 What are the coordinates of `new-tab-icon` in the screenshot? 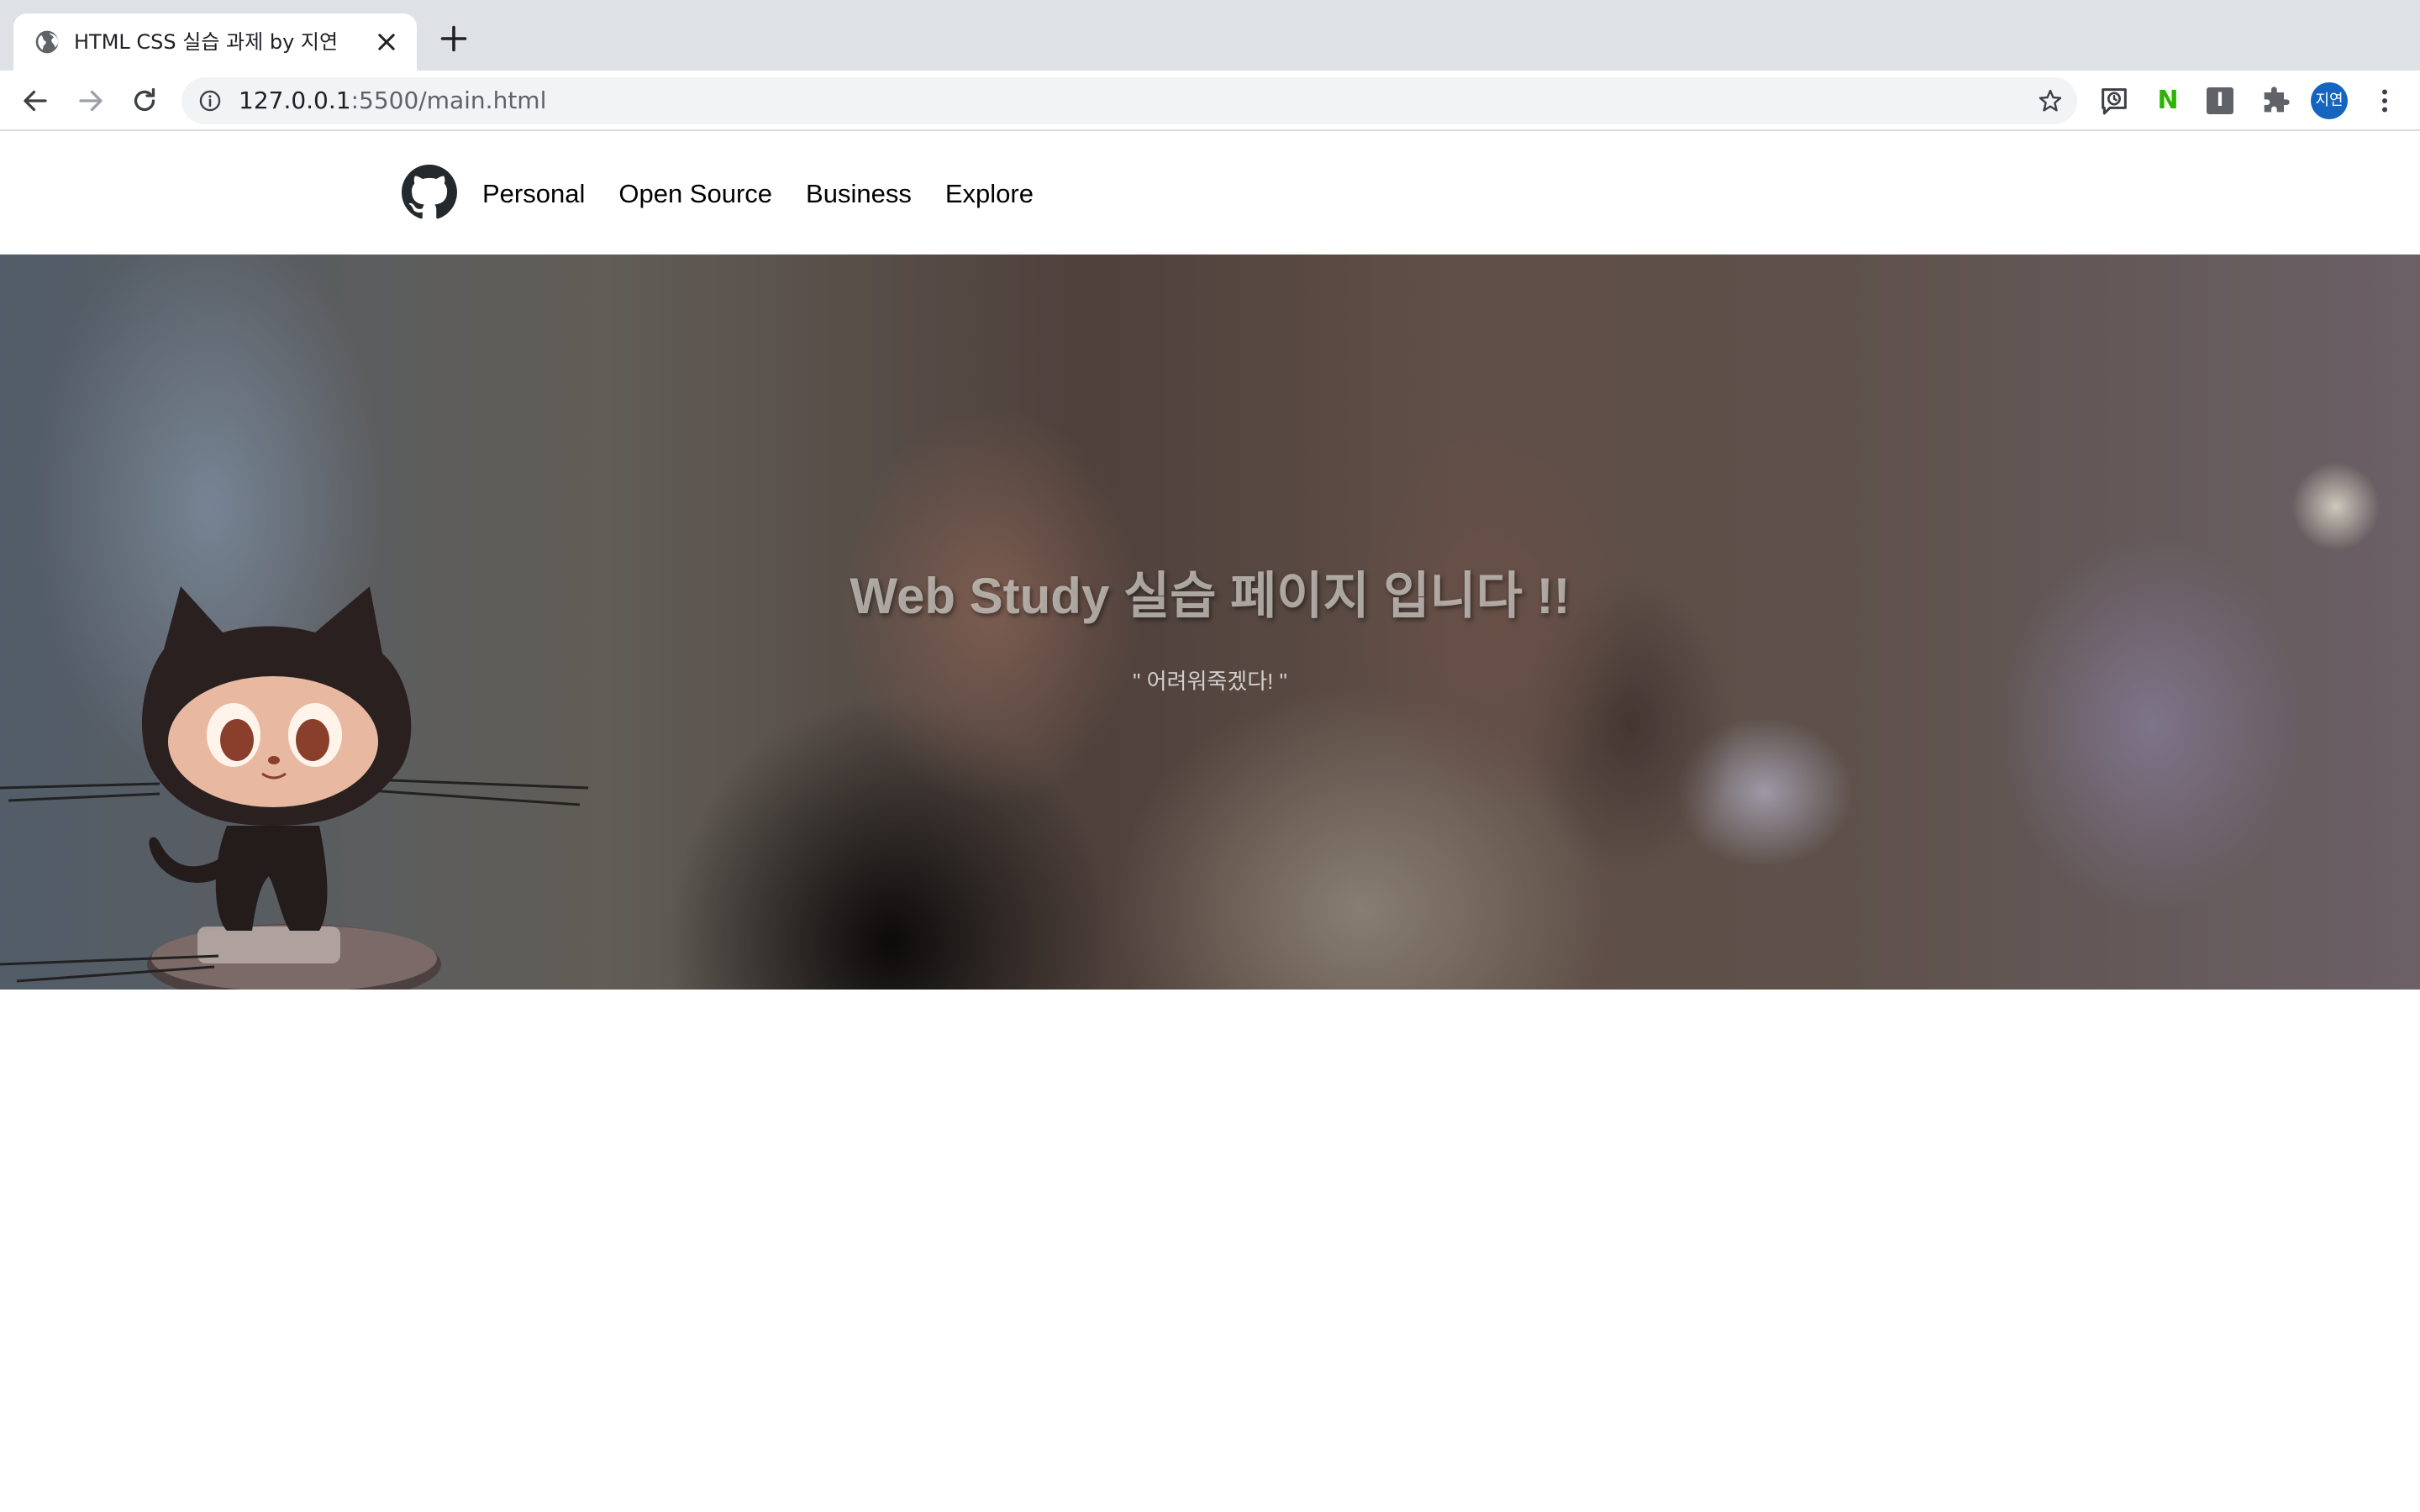 It's located at (454, 39).